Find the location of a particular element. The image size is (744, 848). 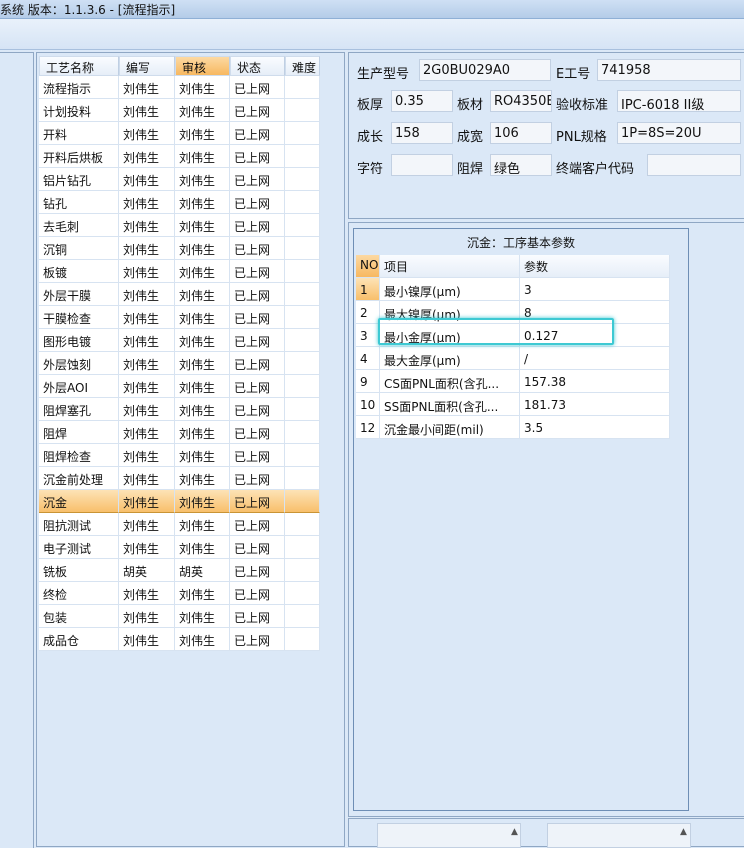

process-cell: 沉铜 is located at coordinates (79, 248).